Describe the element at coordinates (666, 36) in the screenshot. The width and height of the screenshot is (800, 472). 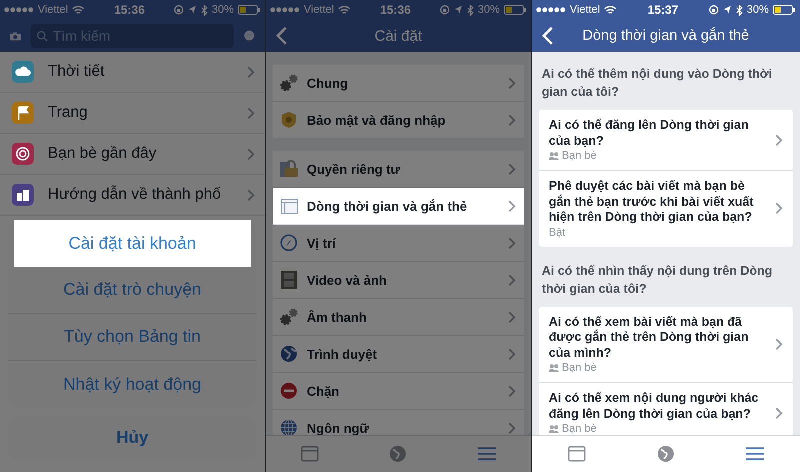
I see `screen-title: Dòng thời gian và gắn thẻ` at that location.